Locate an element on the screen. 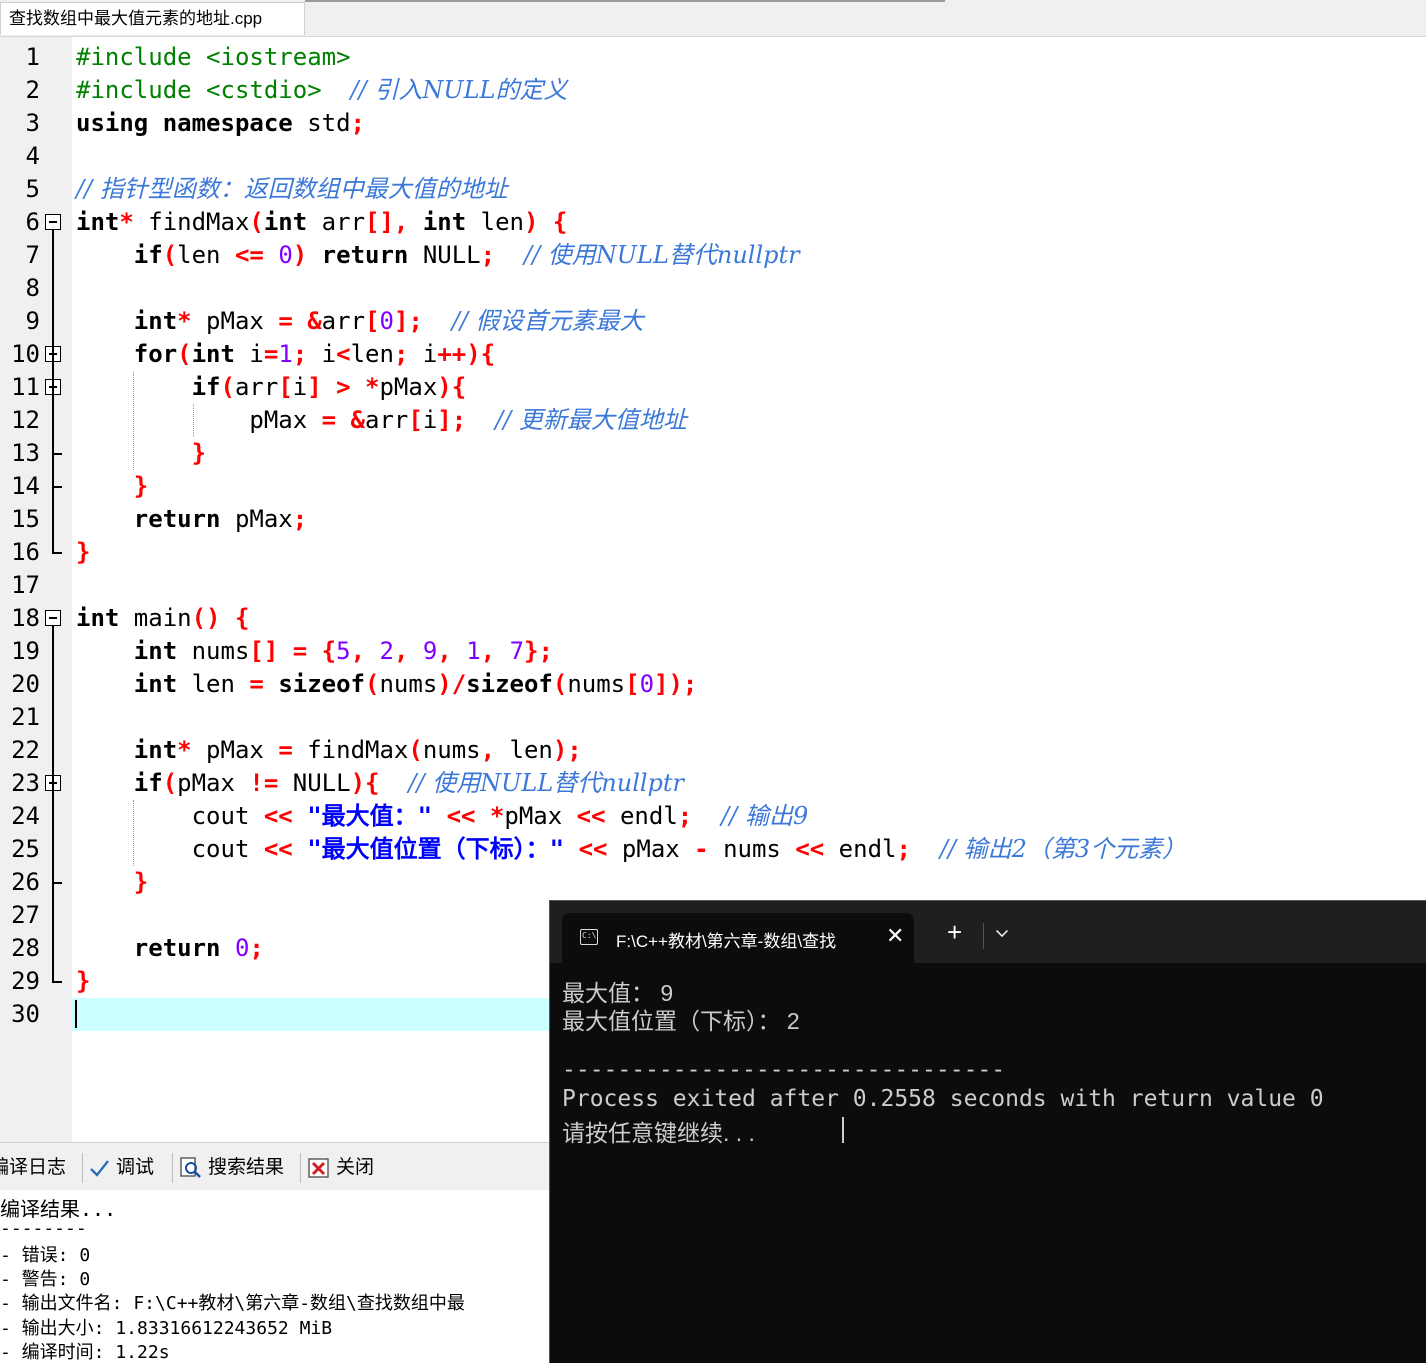 This screenshot has width=1426, height=1363. code-line: 23 if(pMax != NULL){ // 使用NULL替代nullptr is located at coordinates (713, 783).